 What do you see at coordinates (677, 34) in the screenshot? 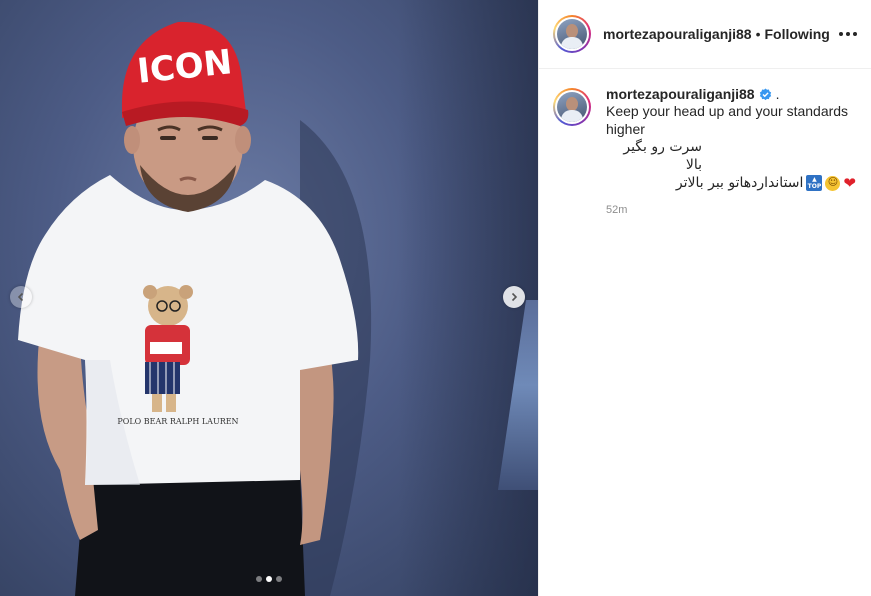
I see `header-username: mortezapouraliganji88` at bounding box center [677, 34].